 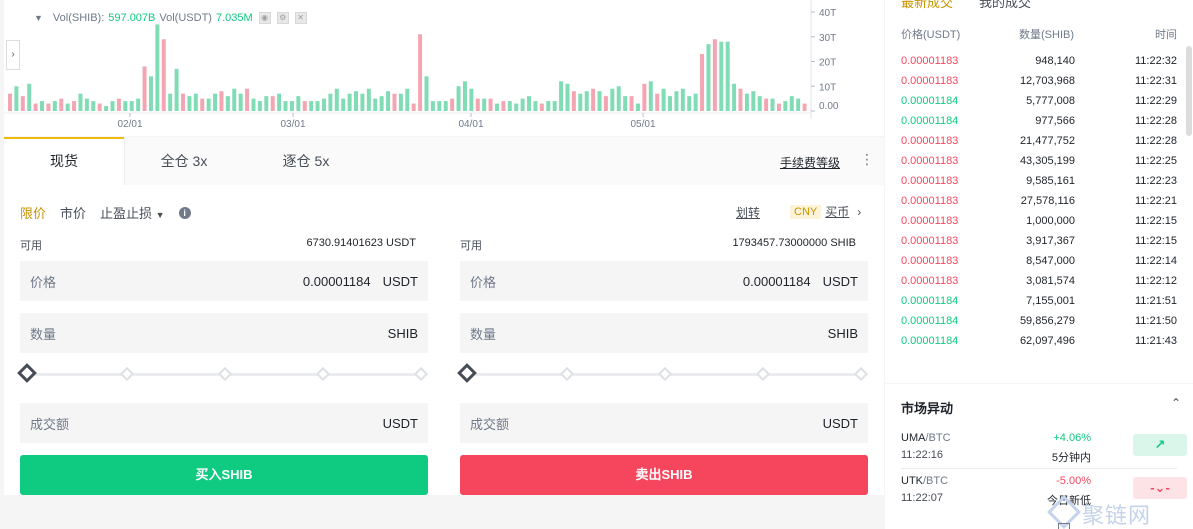 What do you see at coordinates (1039, 242) in the screenshot?
I see `trade-row: 0.00001183 3,917,367 11:22:15` at bounding box center [1039, 242].